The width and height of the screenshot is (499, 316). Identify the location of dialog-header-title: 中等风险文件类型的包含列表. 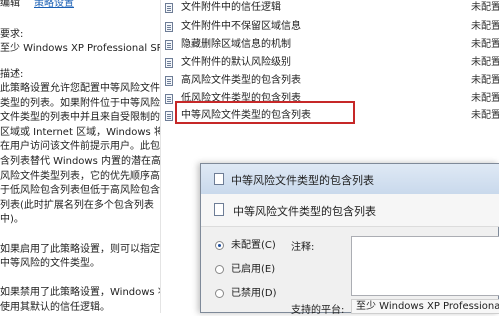
(304, 211).